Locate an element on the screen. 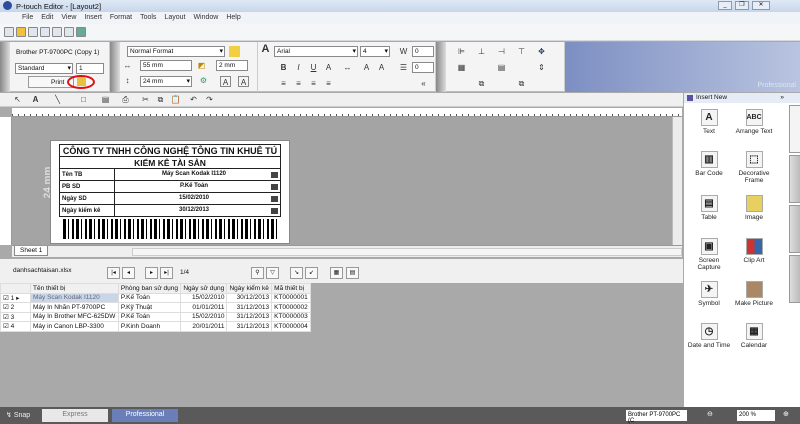 Image resolution: width=800 pixels, height=424 pixels. print-tool-icon: ⎙ is located at coordinates (125, 99).